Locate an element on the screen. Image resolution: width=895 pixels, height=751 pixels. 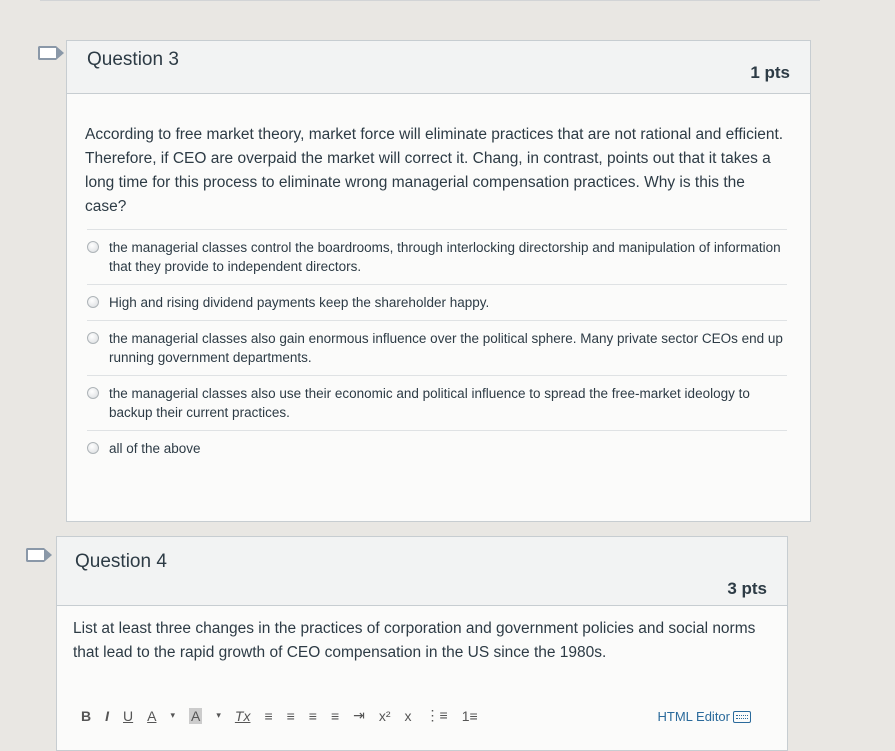
subscript-button: x is located at coordinates (408, 716).